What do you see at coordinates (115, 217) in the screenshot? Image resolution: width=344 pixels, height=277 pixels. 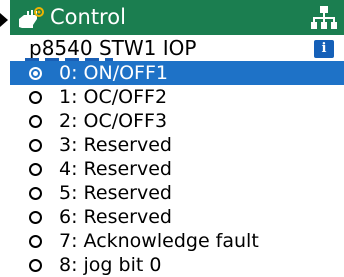 I see `list-item-label: 6: Reserved` at bounding box center [115, 217].